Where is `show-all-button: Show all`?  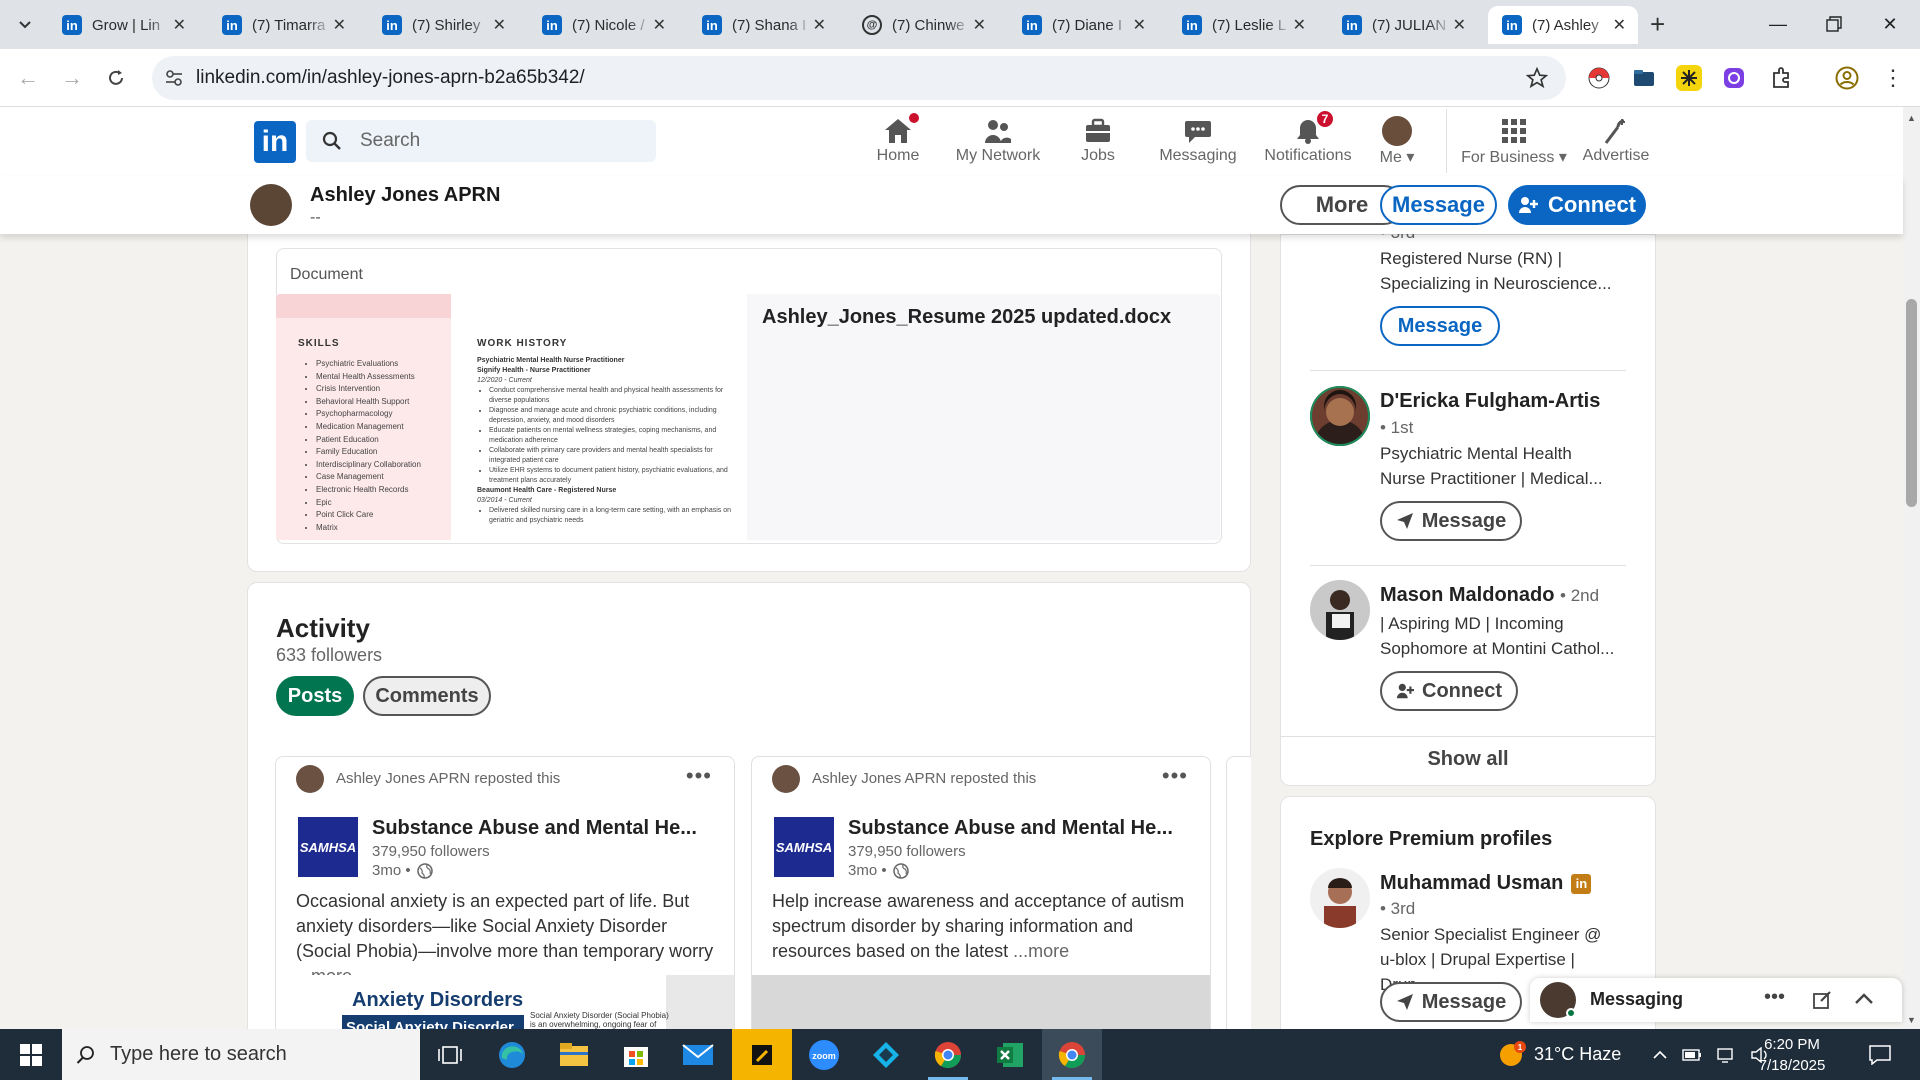 show-all-button: Show all is located at coordinates (1468, 759).